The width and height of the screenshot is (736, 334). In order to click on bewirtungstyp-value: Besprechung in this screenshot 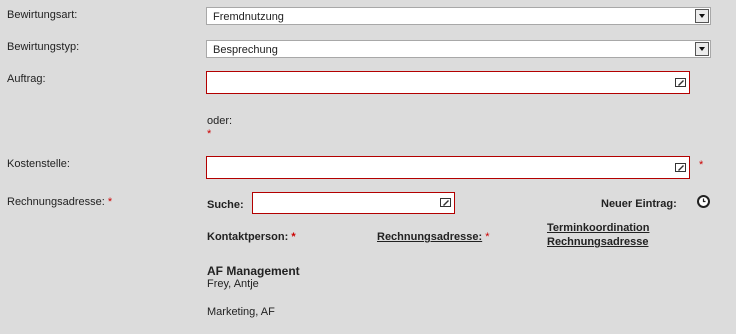, I will do `click(245, 50)`.